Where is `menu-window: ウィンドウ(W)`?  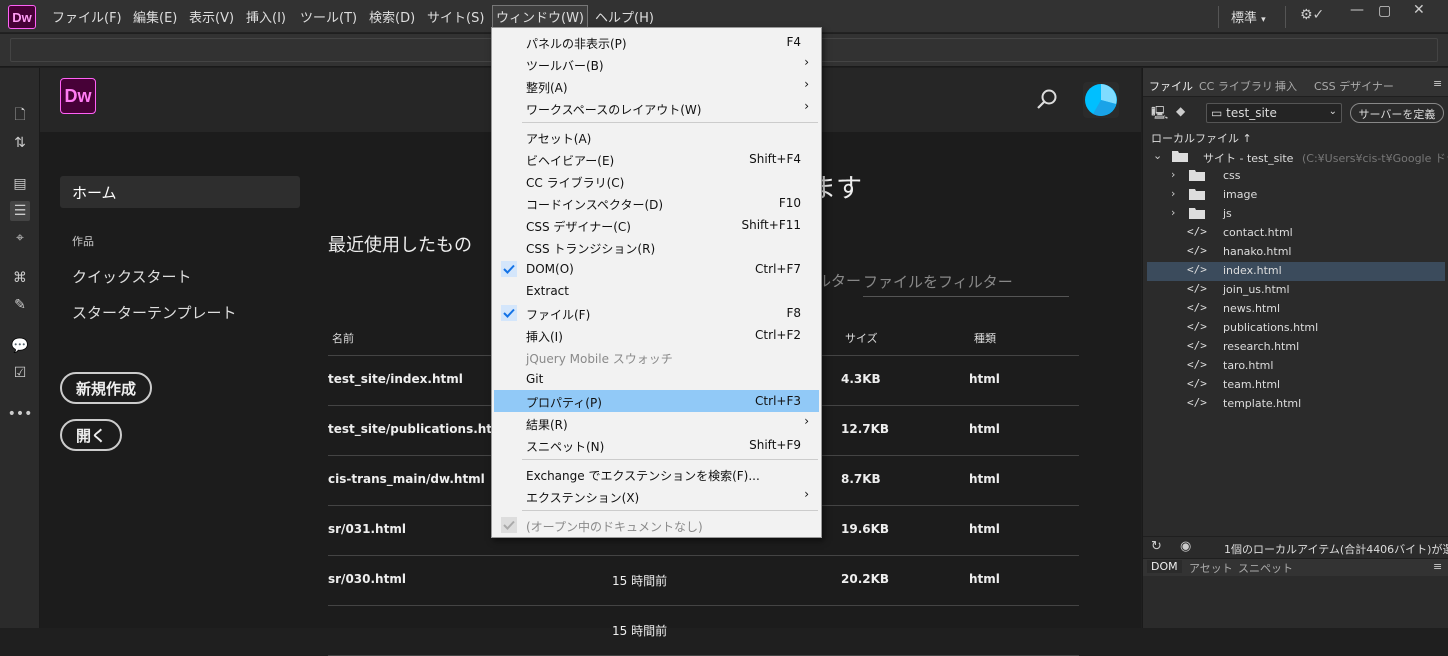
menu-window: ウィンドウ(W) is located at coordinates (540, 16).